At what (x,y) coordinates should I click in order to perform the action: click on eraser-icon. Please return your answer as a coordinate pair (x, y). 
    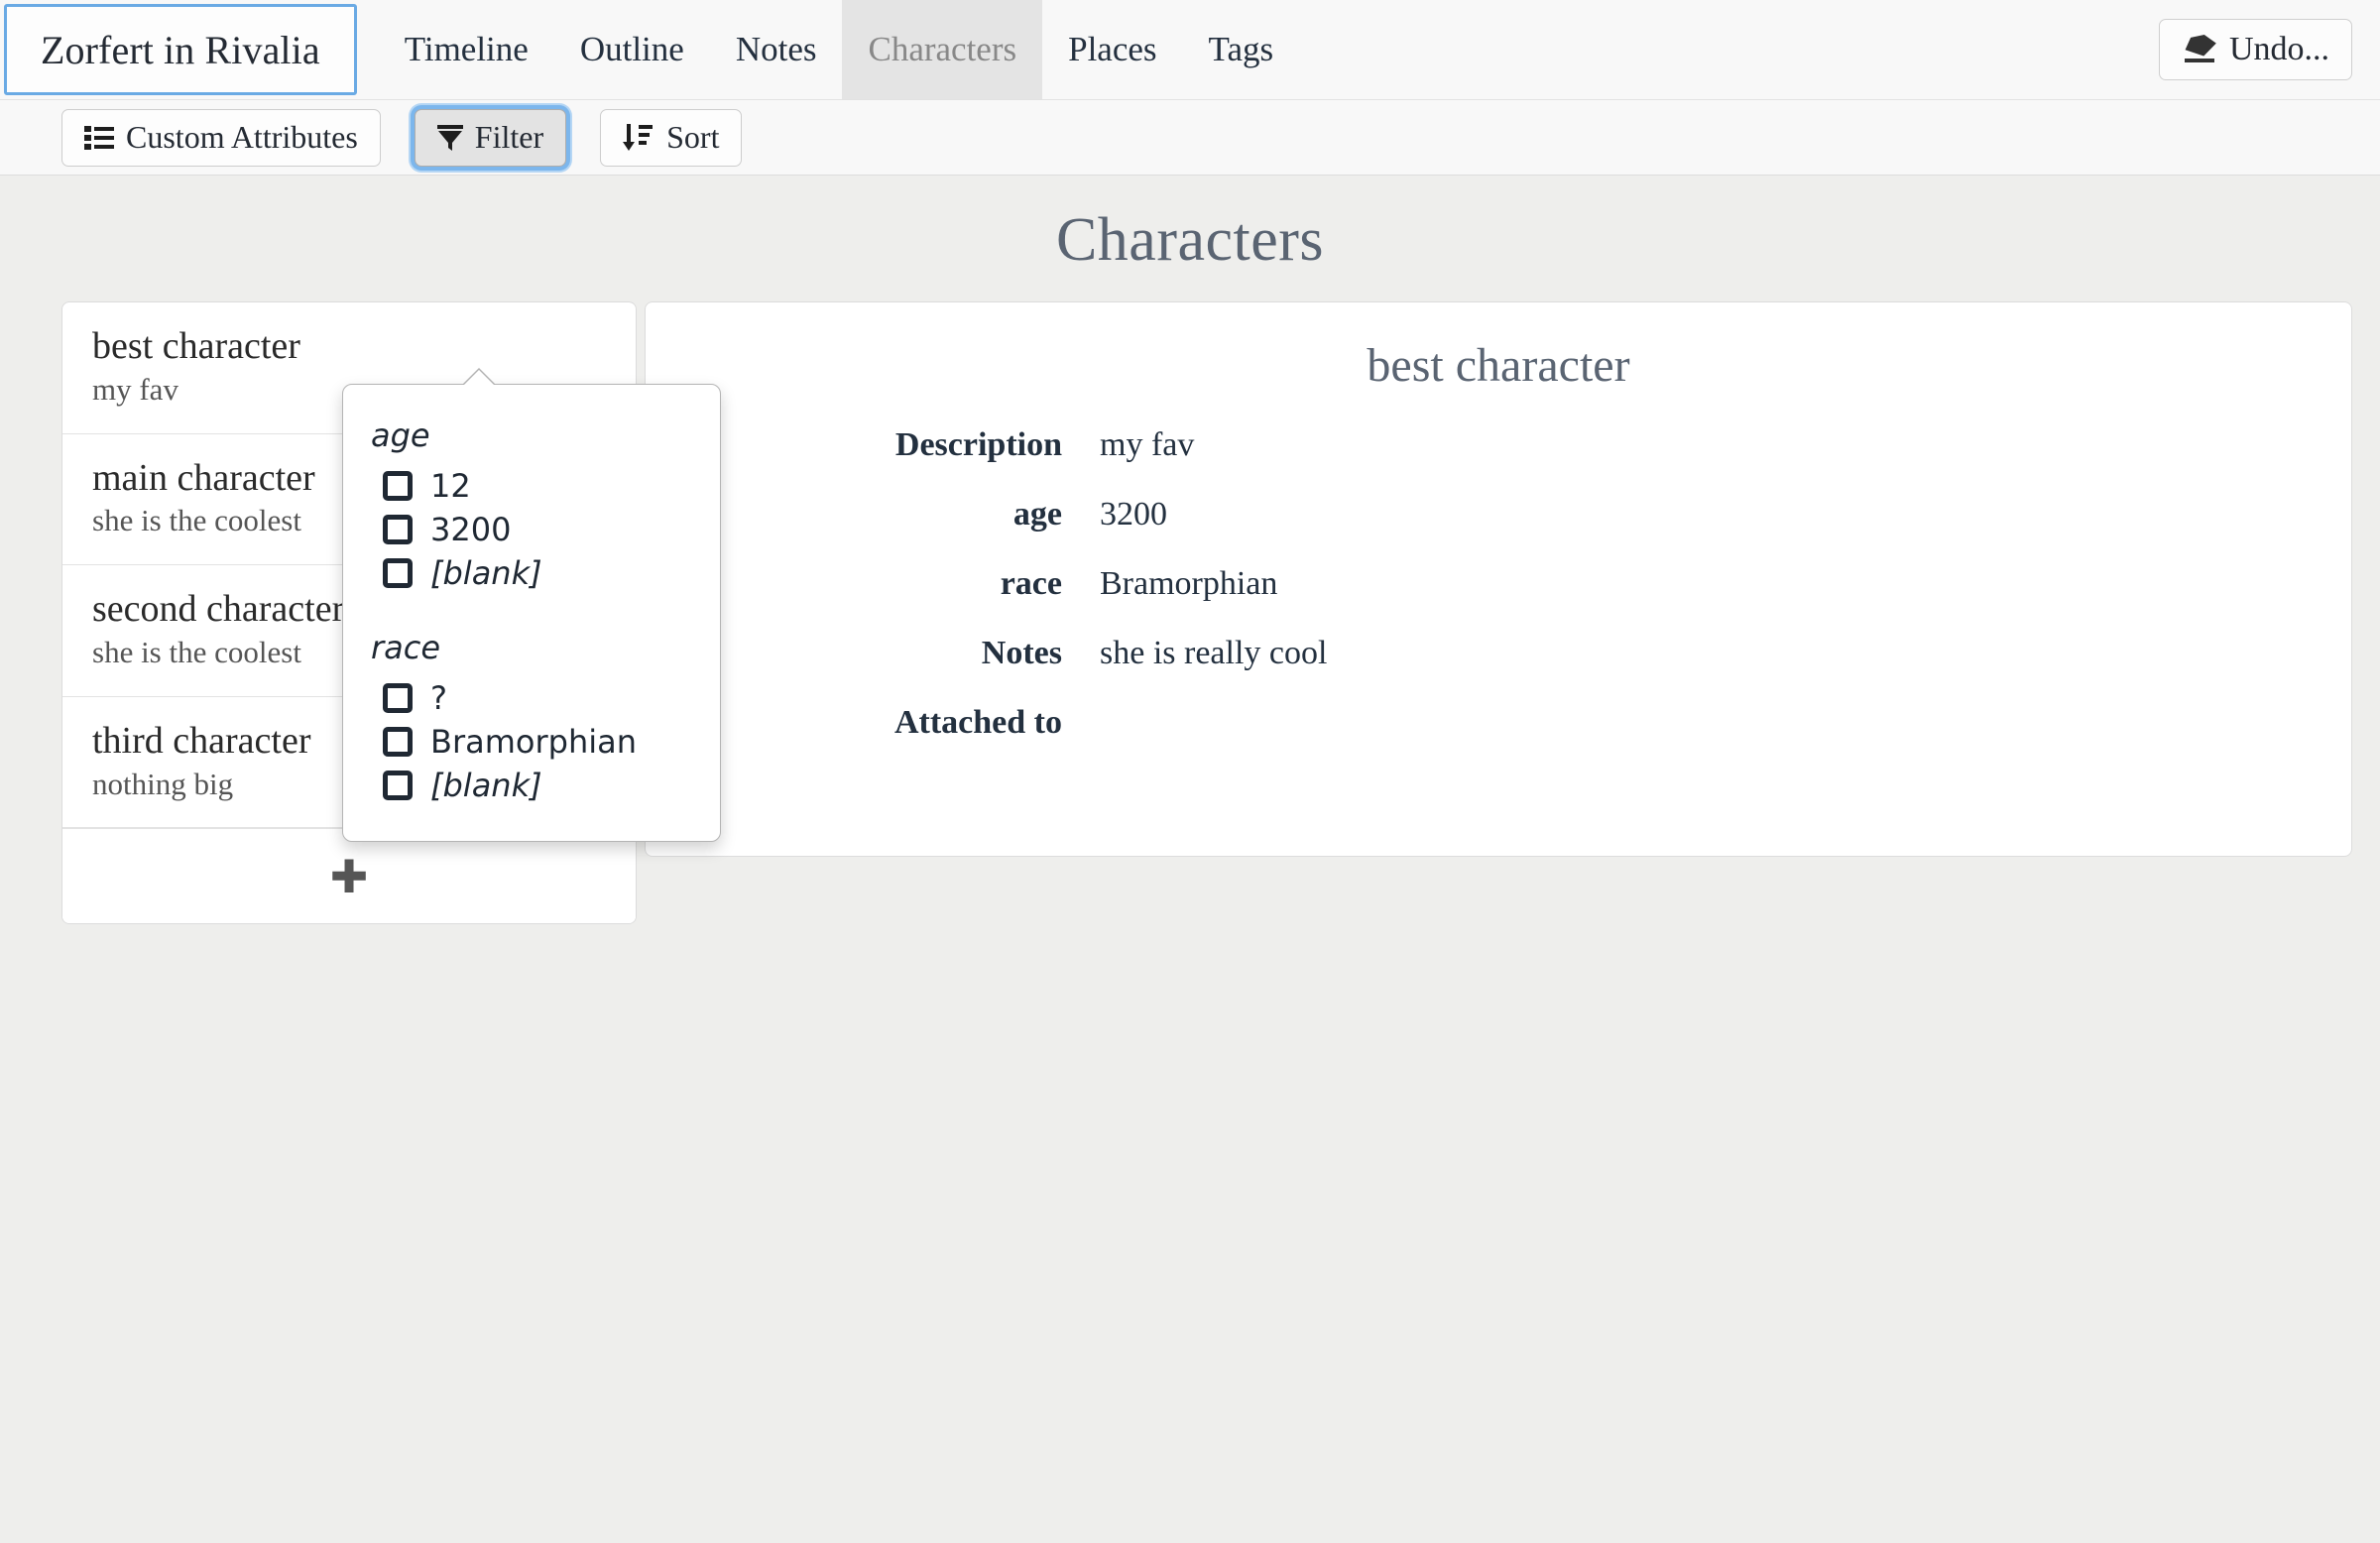
    Looking at the image, I should click on (2200, 49).